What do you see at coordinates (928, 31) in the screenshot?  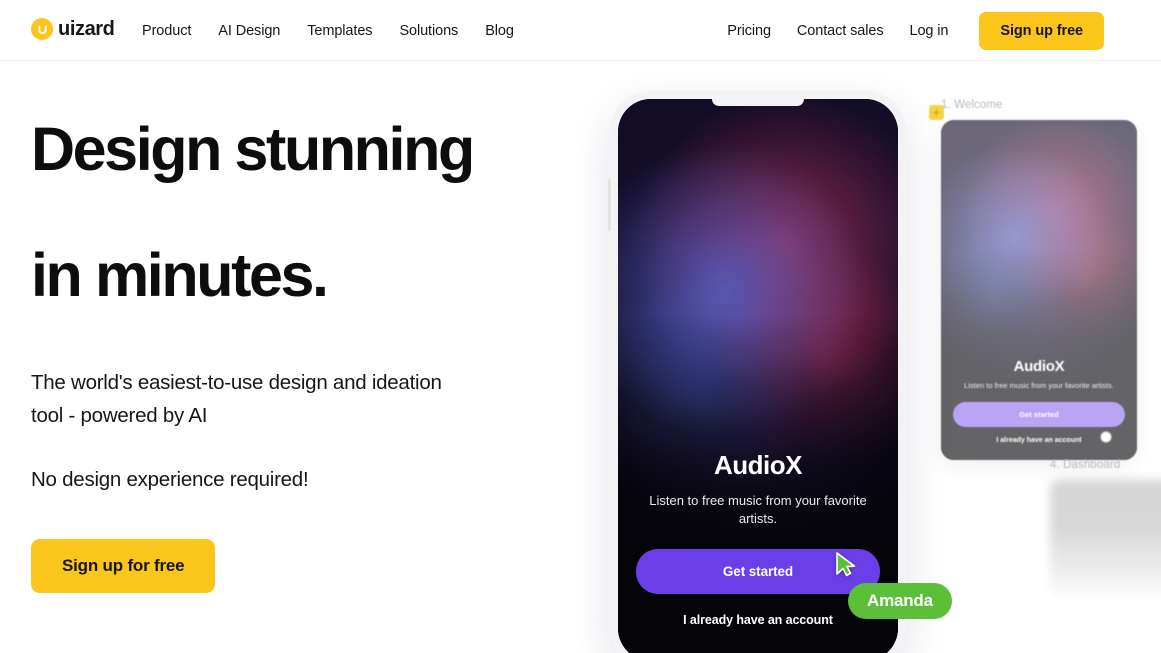 I see `nav-item-log-in: Log in` at bounding box center [928, 31].